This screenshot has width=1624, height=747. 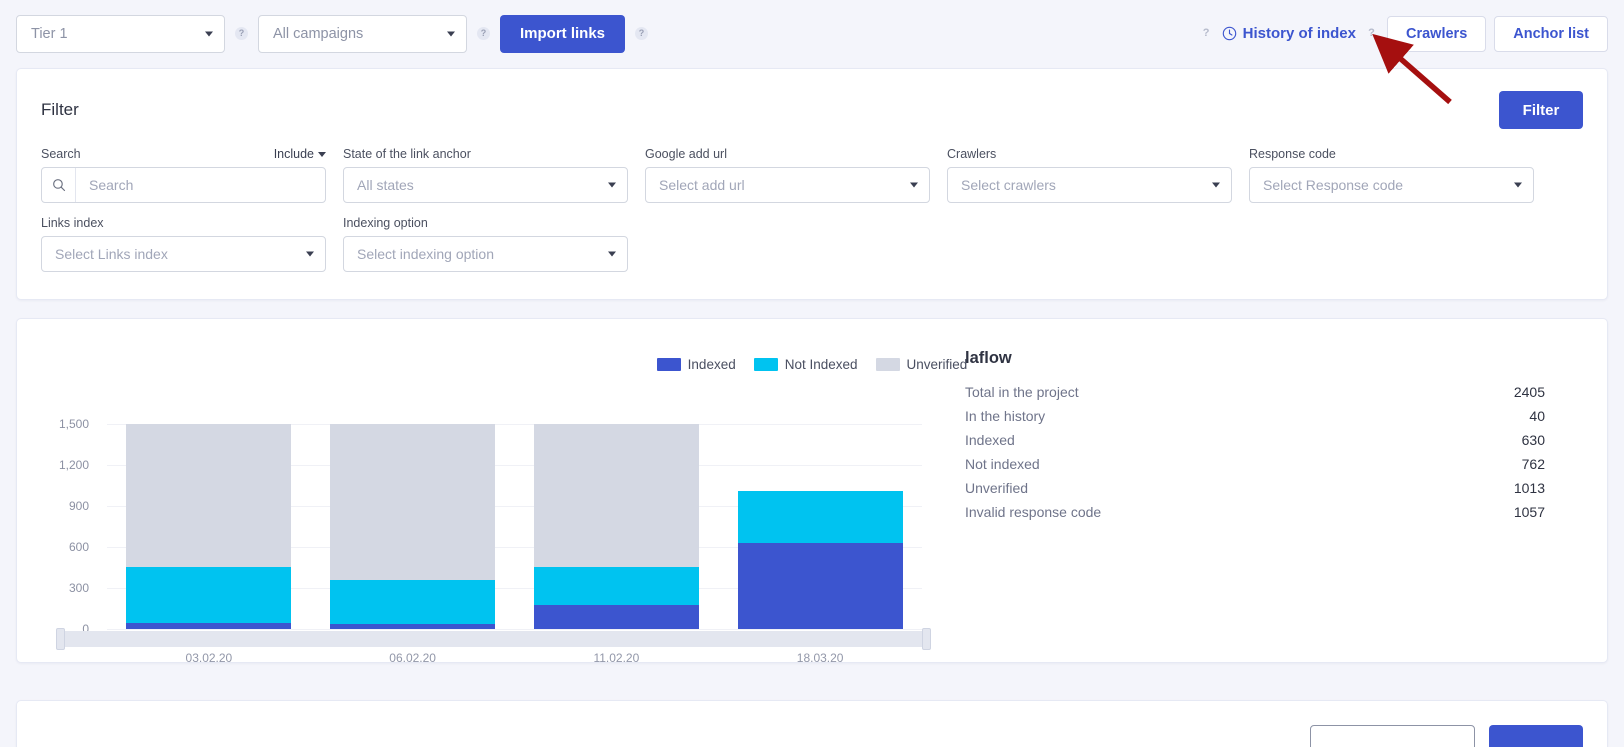 I want to click on stat-value: 1057, so click(x=1529, y=512).